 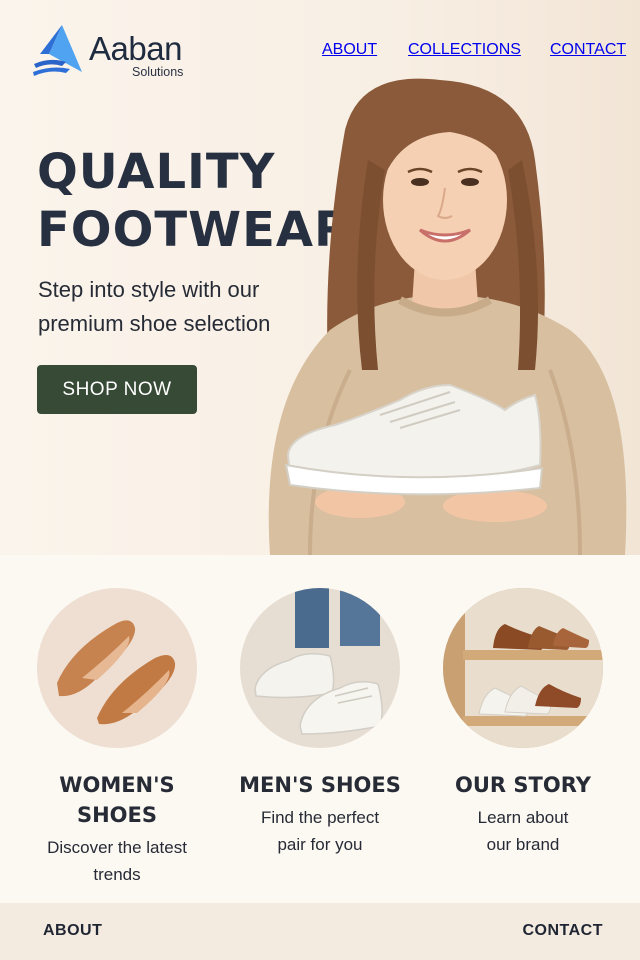 I want to click on category-card-womens: WOMEN'S SHOES Discover the latest trends, so click(x=117, y=738).